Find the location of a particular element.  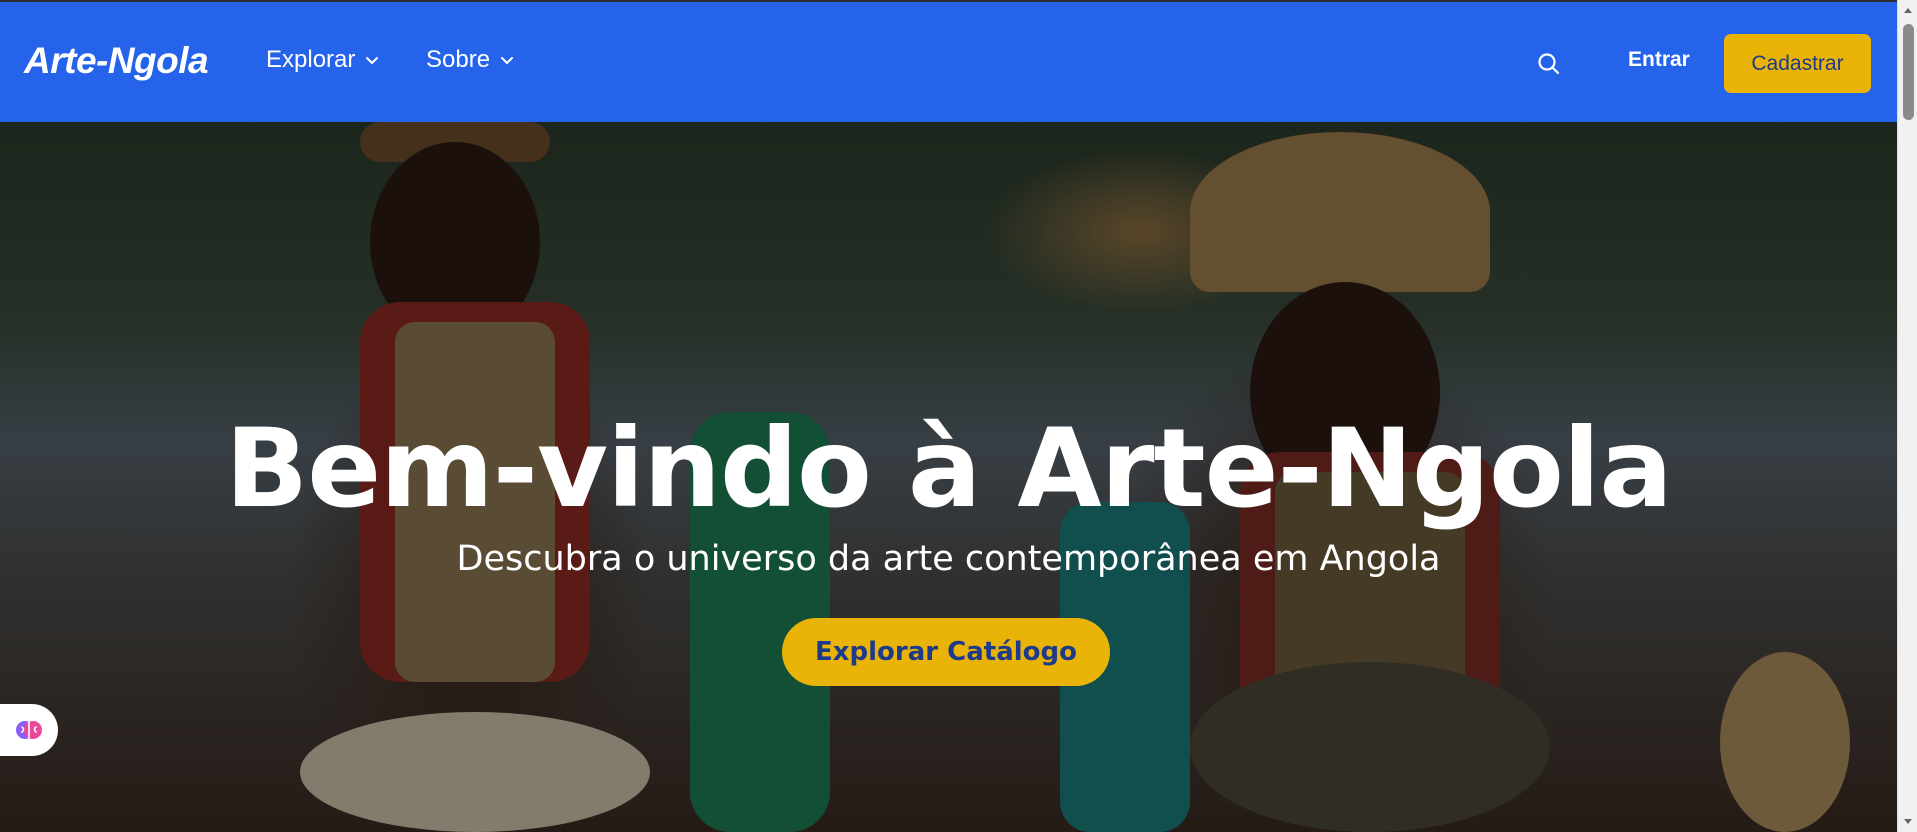

scroll-up-arrow-icon is located at coordinates (1908, 10).